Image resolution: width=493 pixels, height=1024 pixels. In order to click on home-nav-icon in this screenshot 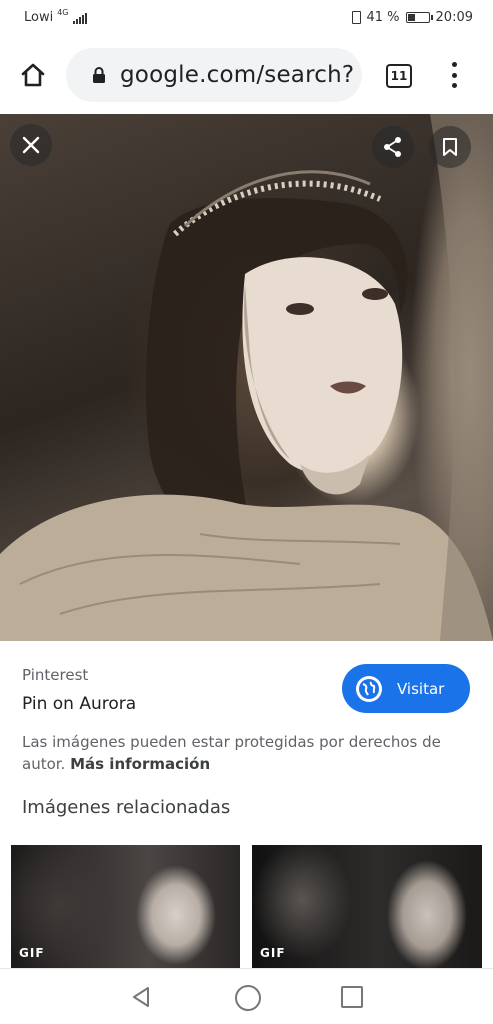, I will do `click(248, 998)`.